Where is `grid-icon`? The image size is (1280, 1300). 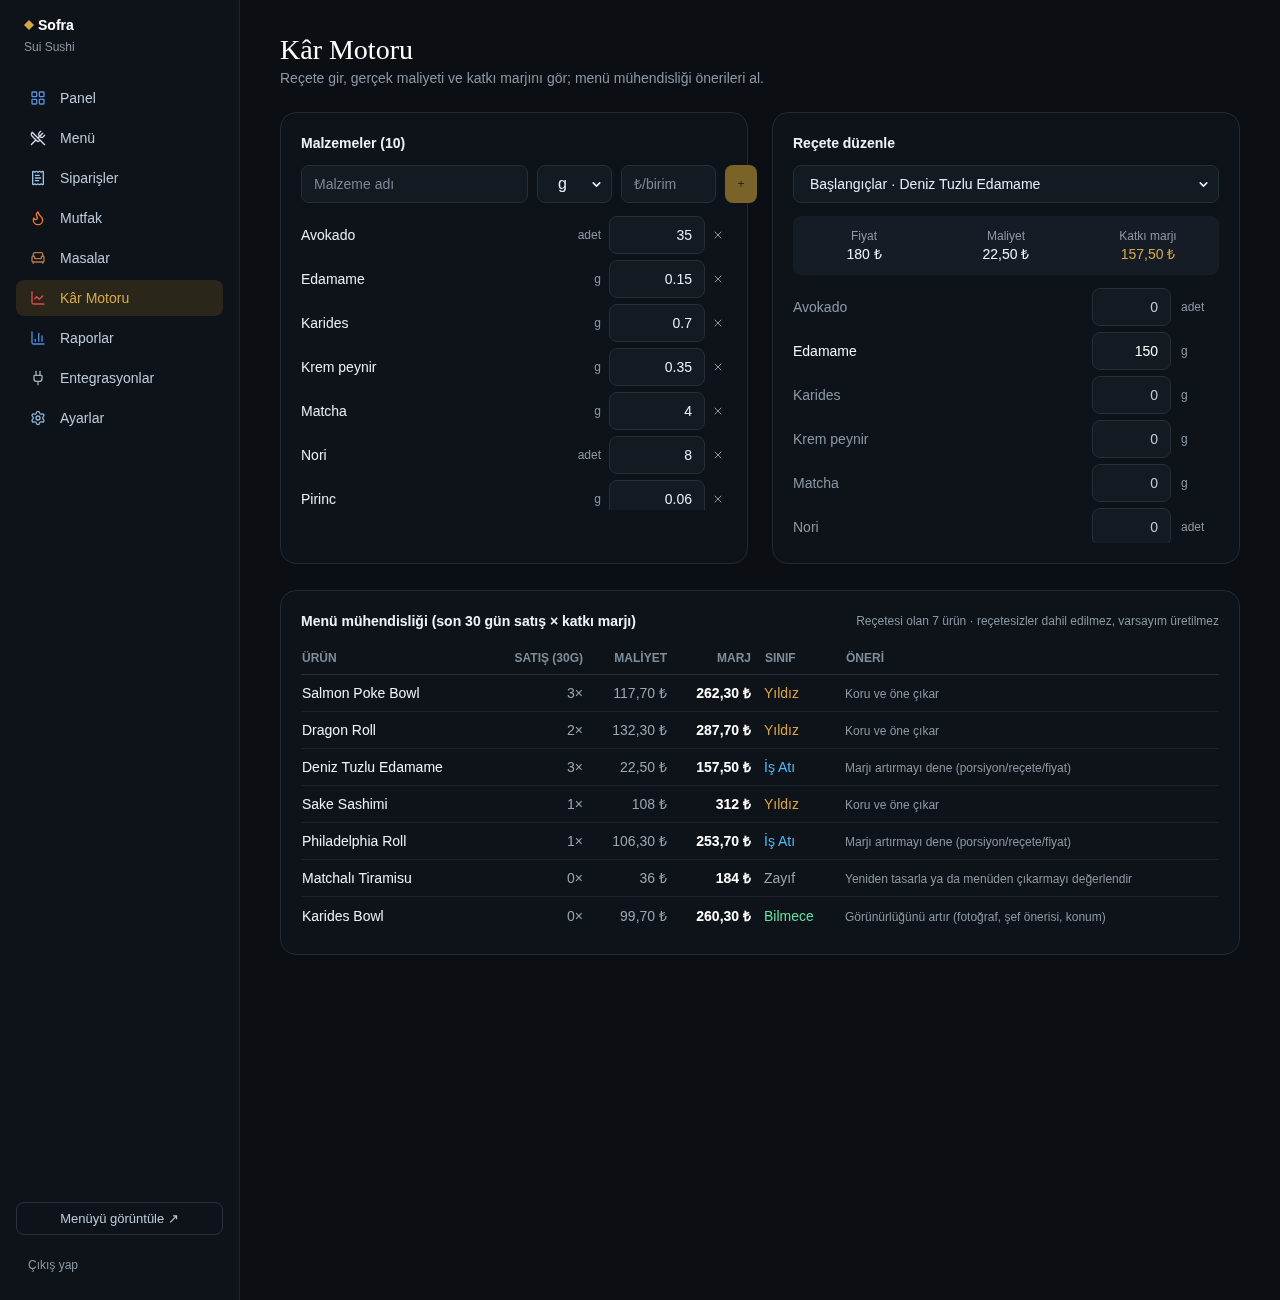
grid-icon is located at coordinates (38, 98).